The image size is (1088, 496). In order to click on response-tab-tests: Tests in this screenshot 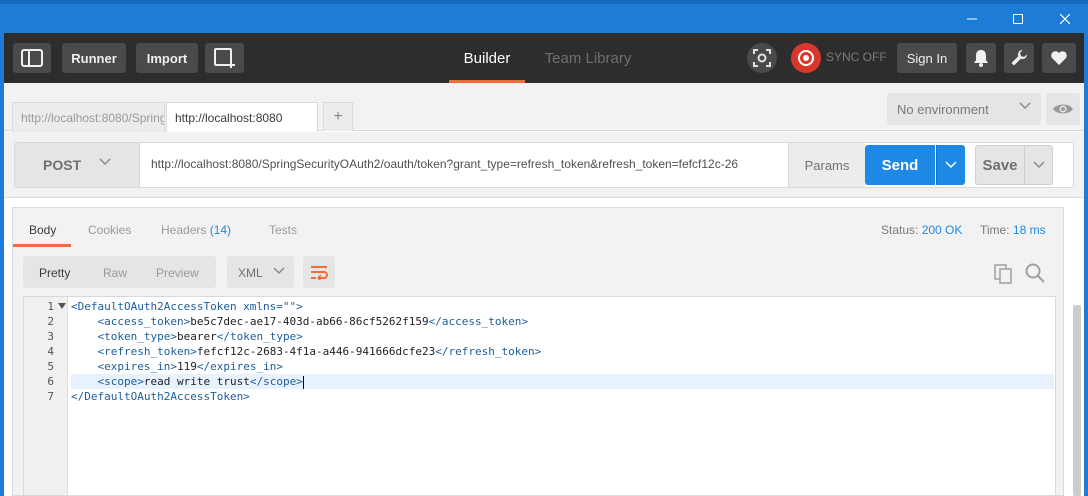, I will do `click(283, 230)`.